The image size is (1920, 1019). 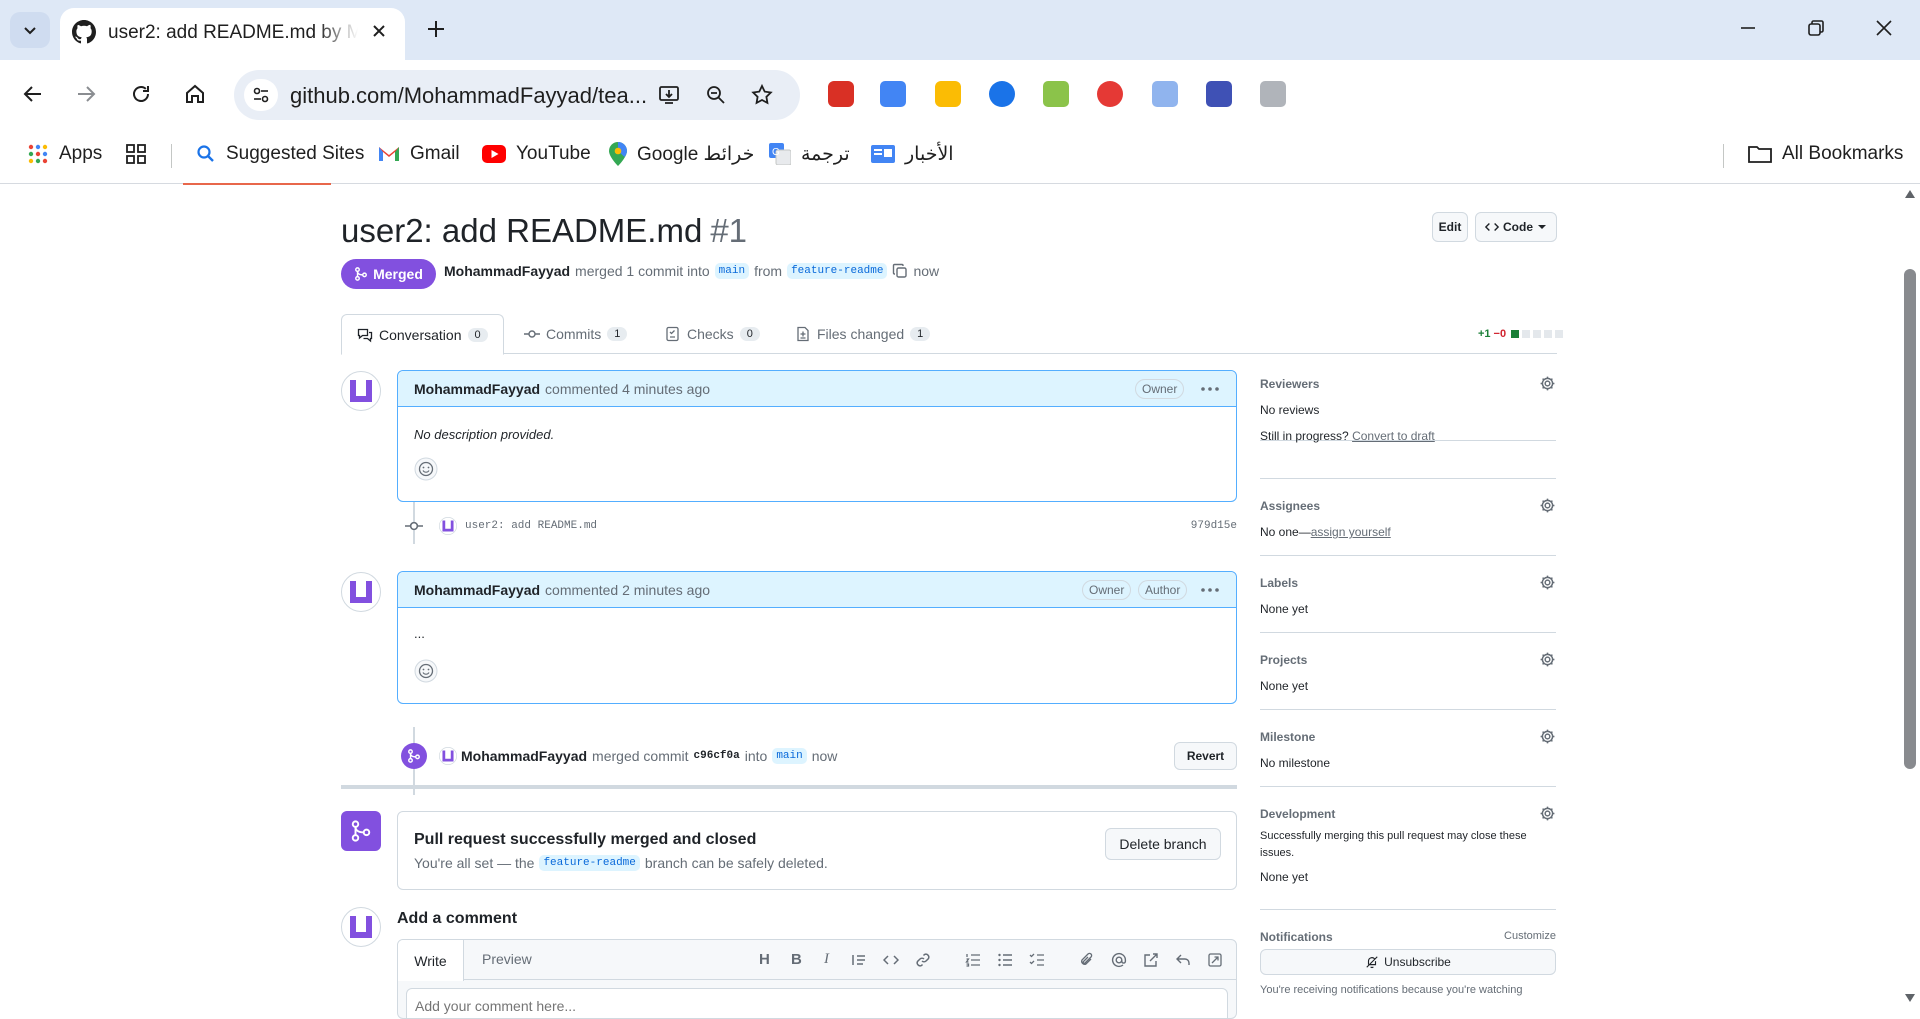 I want to click on comment-textarea, so click(x=817, y=1003).